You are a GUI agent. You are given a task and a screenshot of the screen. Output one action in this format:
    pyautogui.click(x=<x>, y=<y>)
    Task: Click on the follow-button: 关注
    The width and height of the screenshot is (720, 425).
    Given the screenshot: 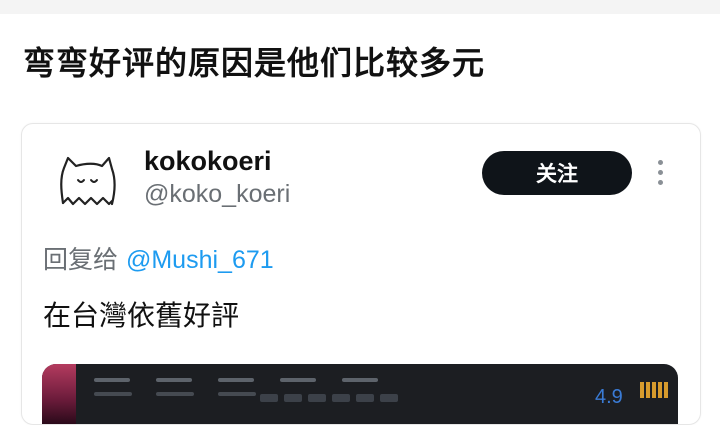 What is the action you would take?
    pyautogui.click(x=557, y=173)
    